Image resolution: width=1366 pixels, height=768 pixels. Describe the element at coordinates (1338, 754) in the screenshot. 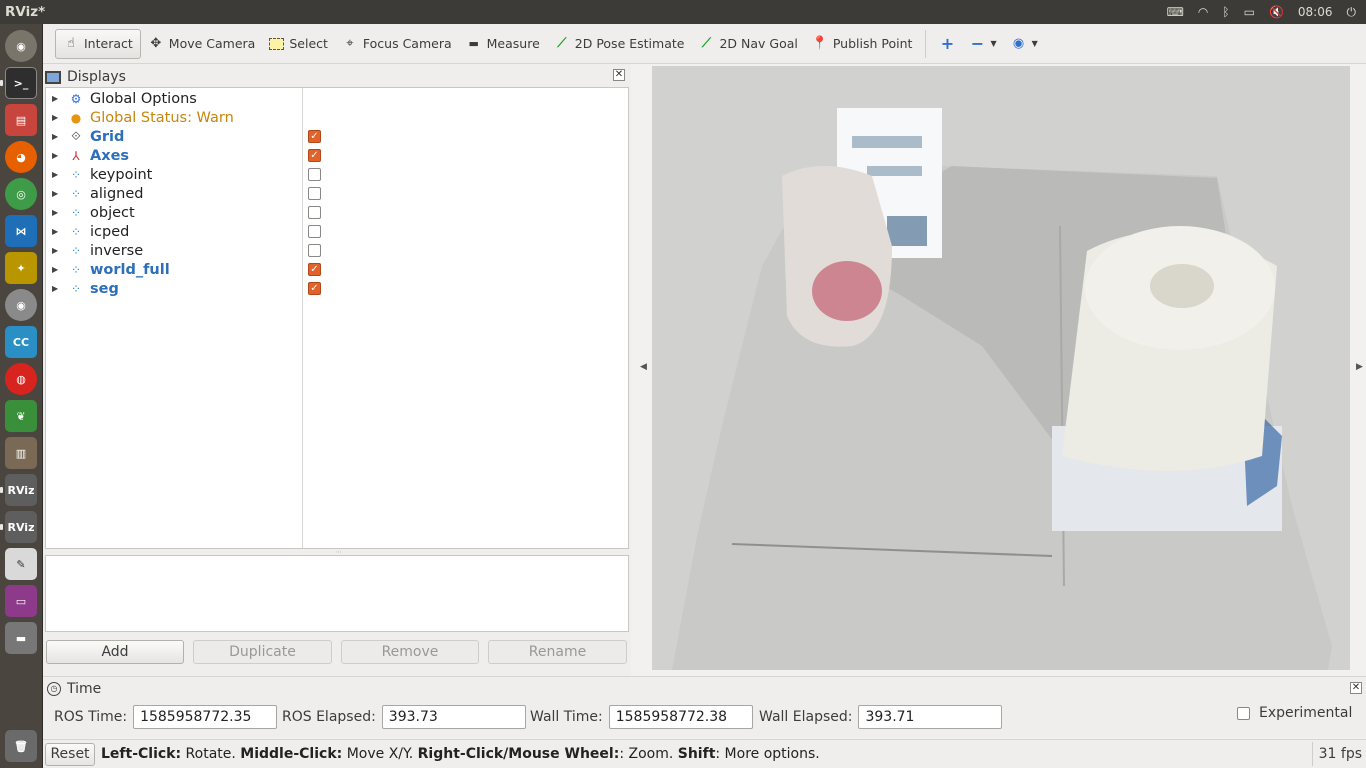

I see `fps-counter: 31 fps` at that location.